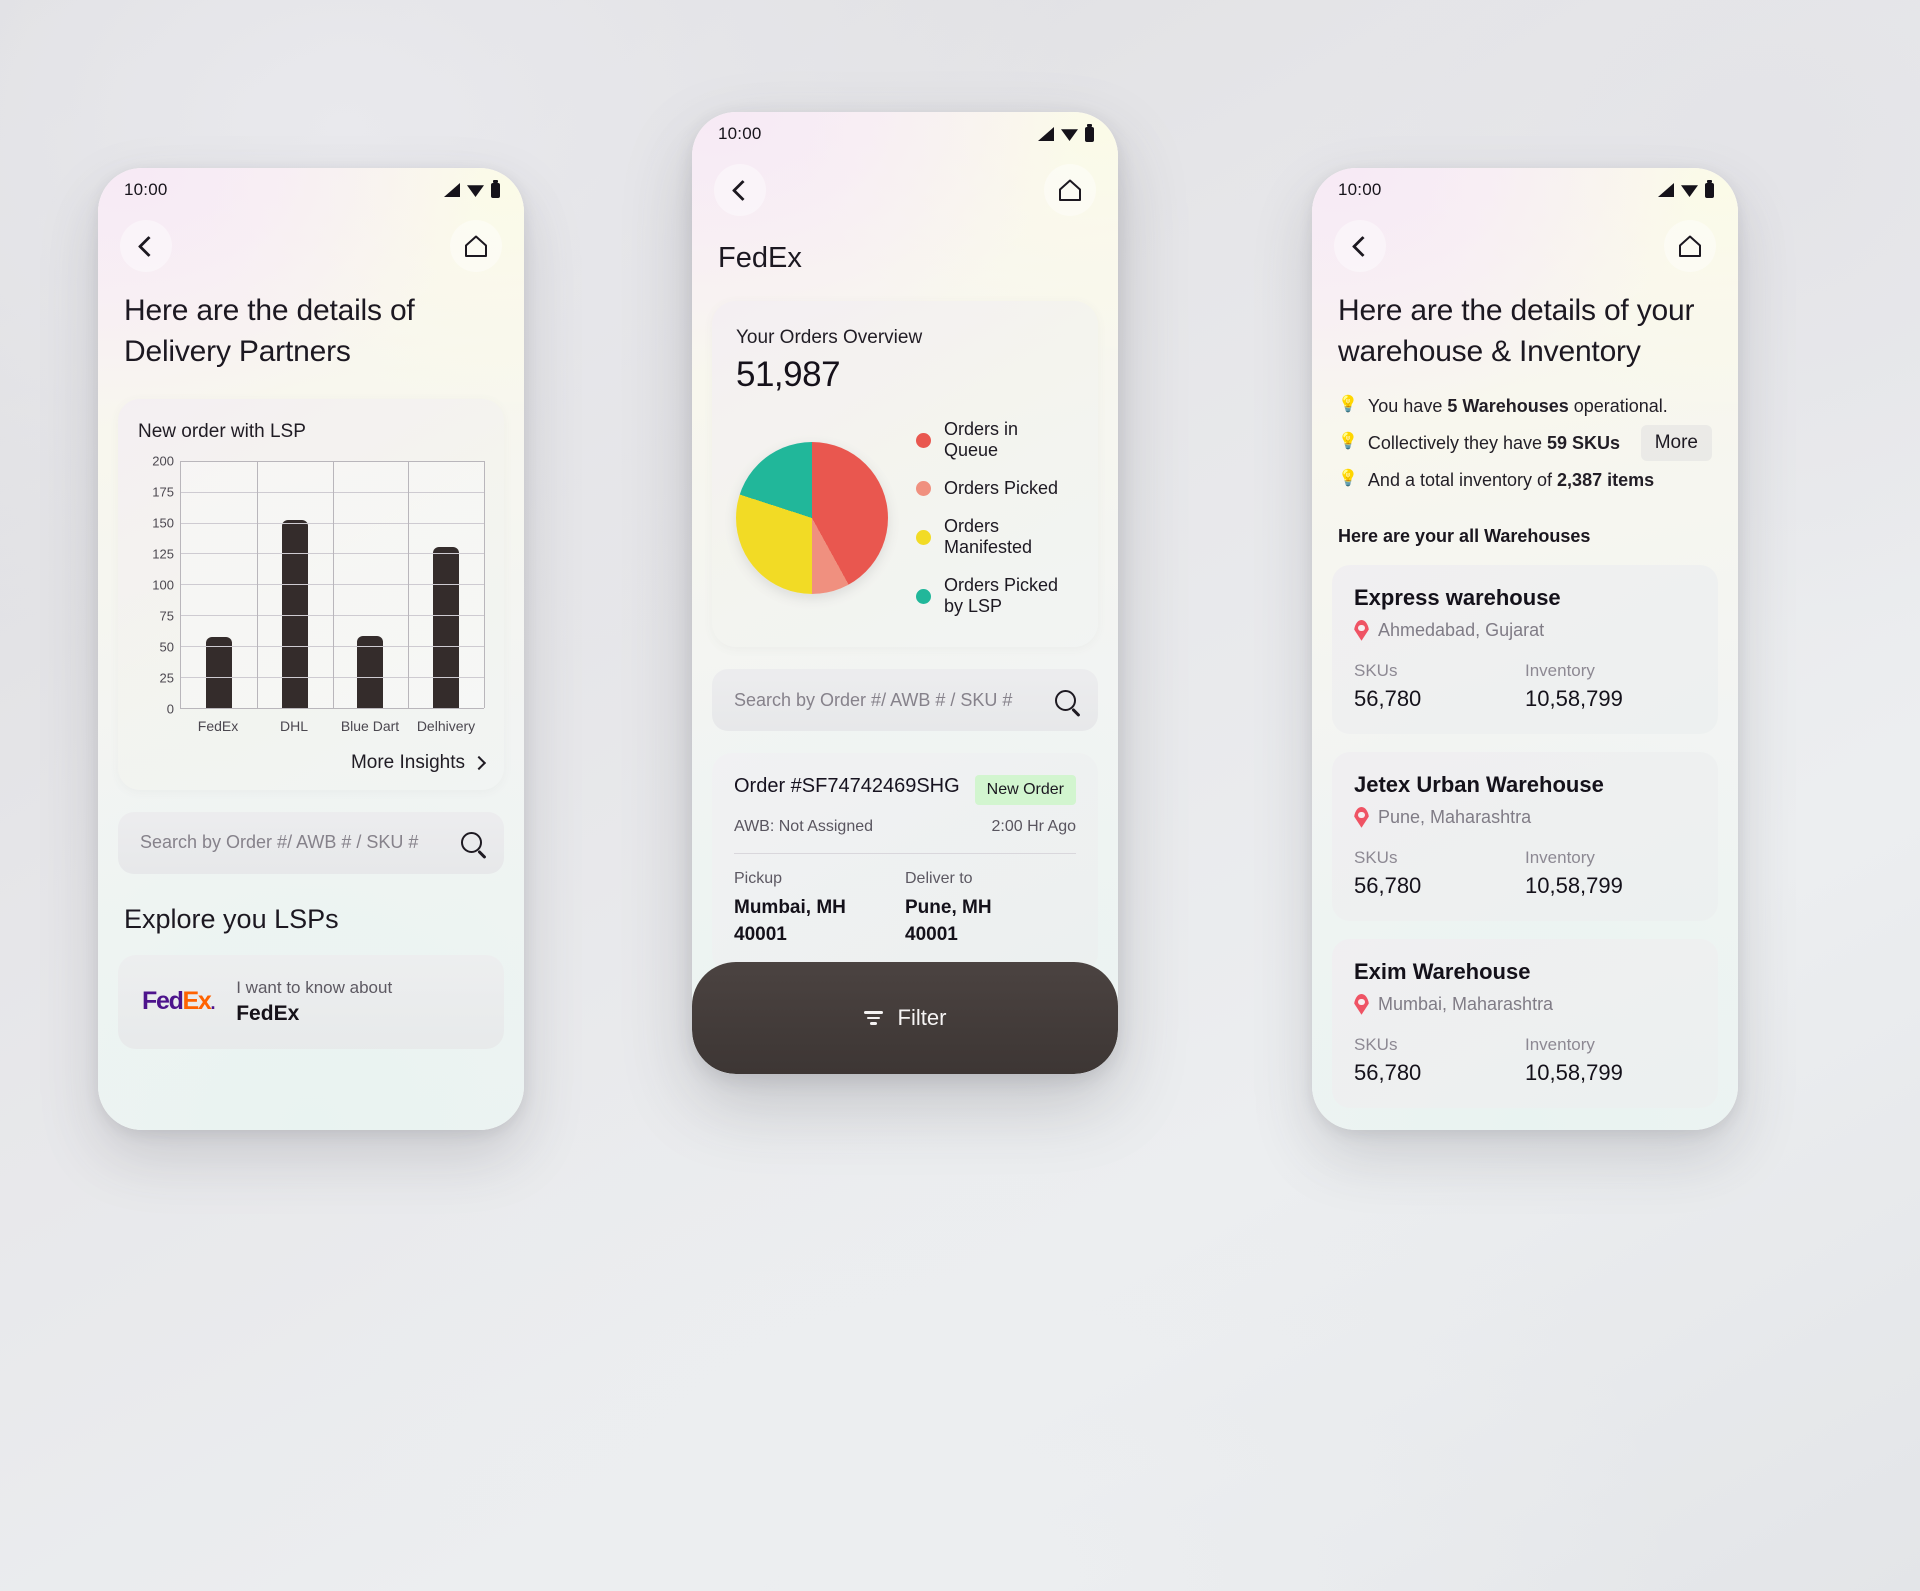 The height and width of the screenshot is (1591, 1920). What do you see at coordinates (1517, 405) in the screenshot?
I see `bullet-text: You have 5 Warehouses operational.` at bounding box center [1517, 405].